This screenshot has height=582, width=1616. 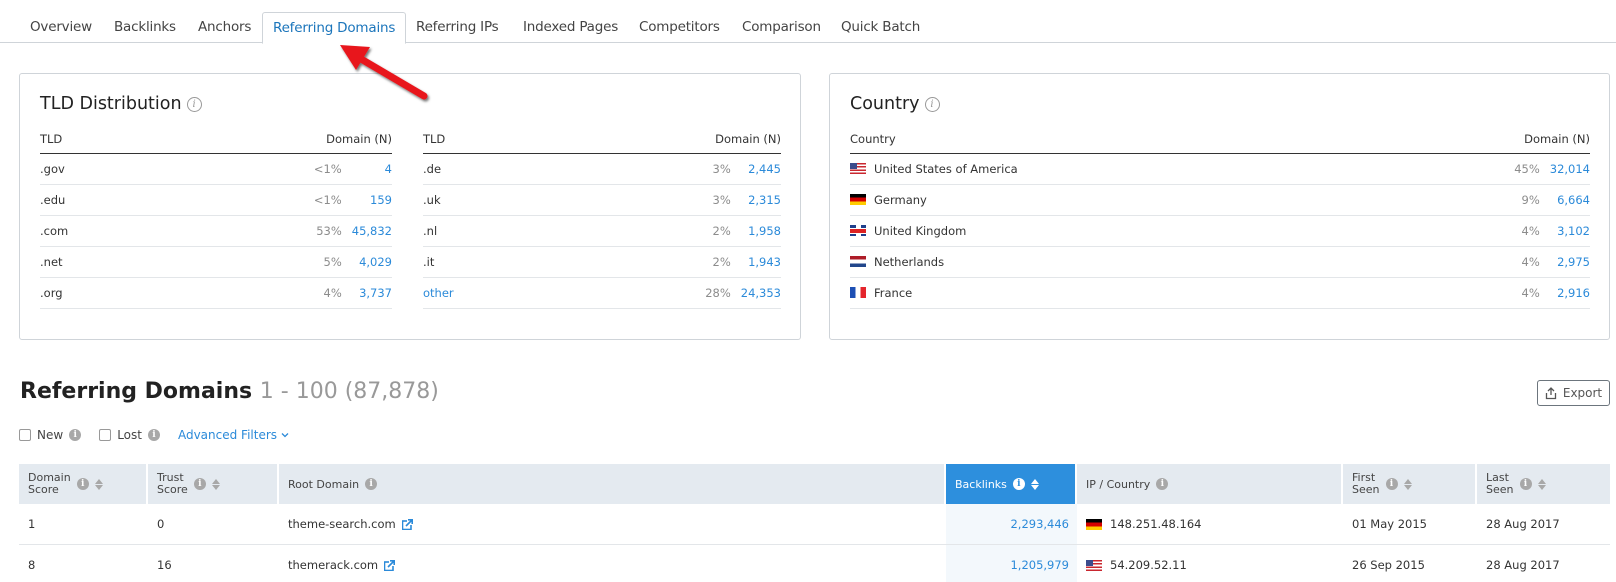 I want to click on country-count-link: 2,916, so click(x=1569, y=293).